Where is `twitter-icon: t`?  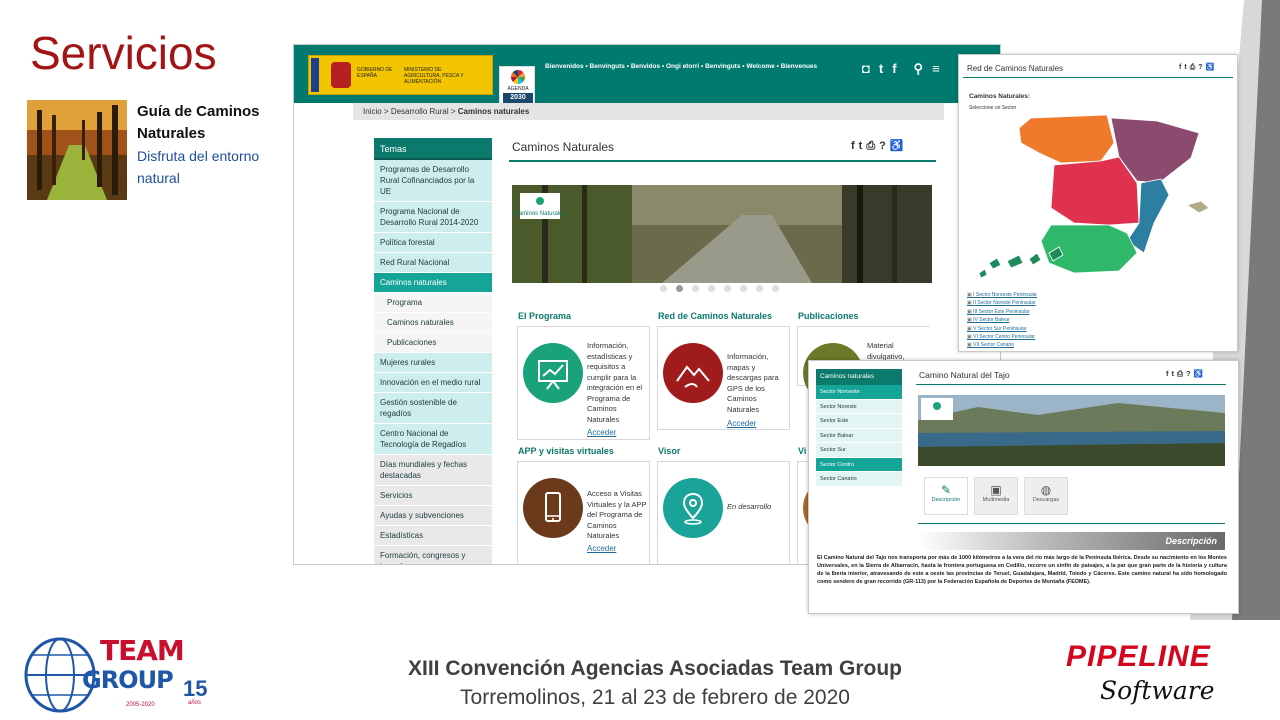
twitter-icon: t is located at coordinates (881, 69).